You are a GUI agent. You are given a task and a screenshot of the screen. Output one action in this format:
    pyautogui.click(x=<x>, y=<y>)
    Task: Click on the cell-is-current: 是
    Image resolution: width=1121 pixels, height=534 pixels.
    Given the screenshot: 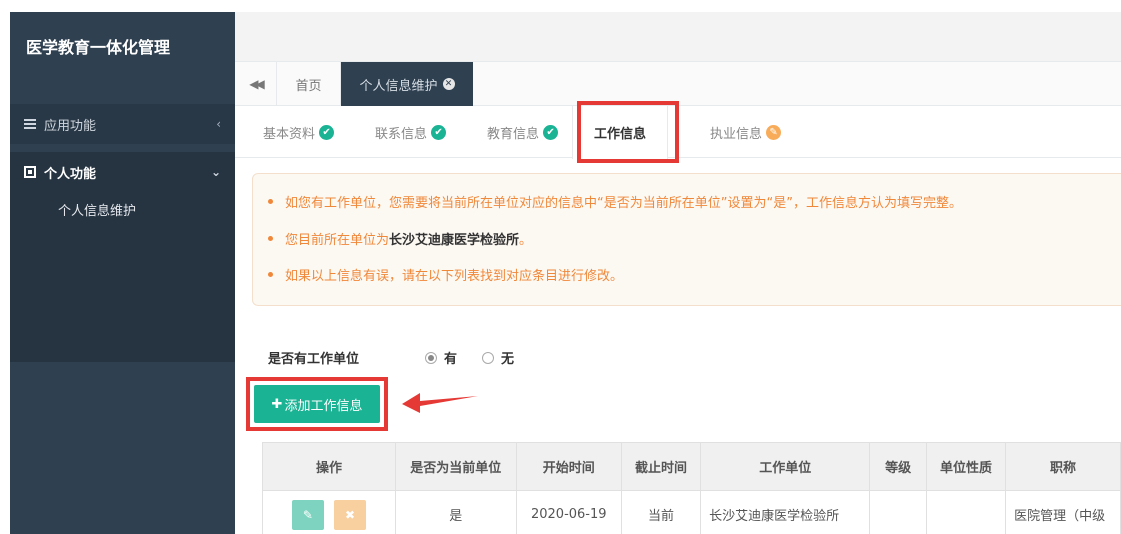 What is the action you would take?
    pyautogui.click(x=455, y=512)
    